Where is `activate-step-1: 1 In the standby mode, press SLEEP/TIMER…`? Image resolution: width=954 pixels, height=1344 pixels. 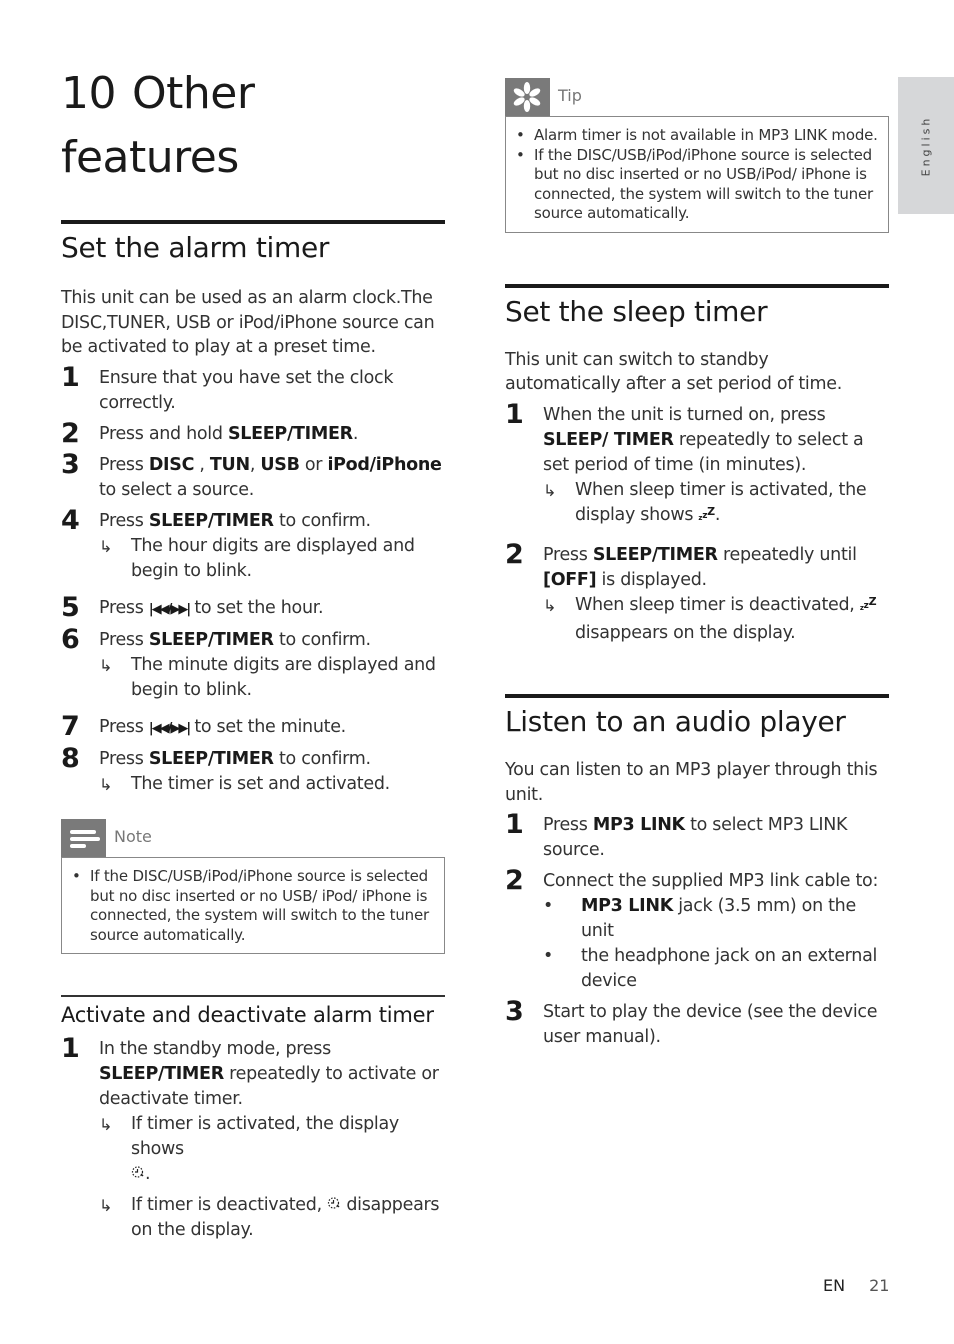
activate-step-1: 1 In the standby mode, press SLEEP/TIMER… is located at coordinates (253, 1137).